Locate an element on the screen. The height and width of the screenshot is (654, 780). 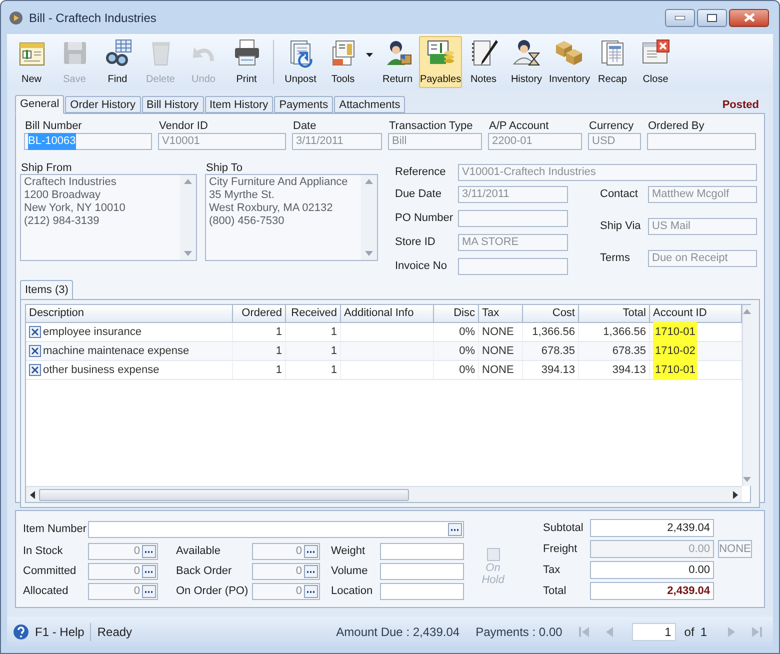
toolbar-button: Notes is located at coordinates (483, 62).